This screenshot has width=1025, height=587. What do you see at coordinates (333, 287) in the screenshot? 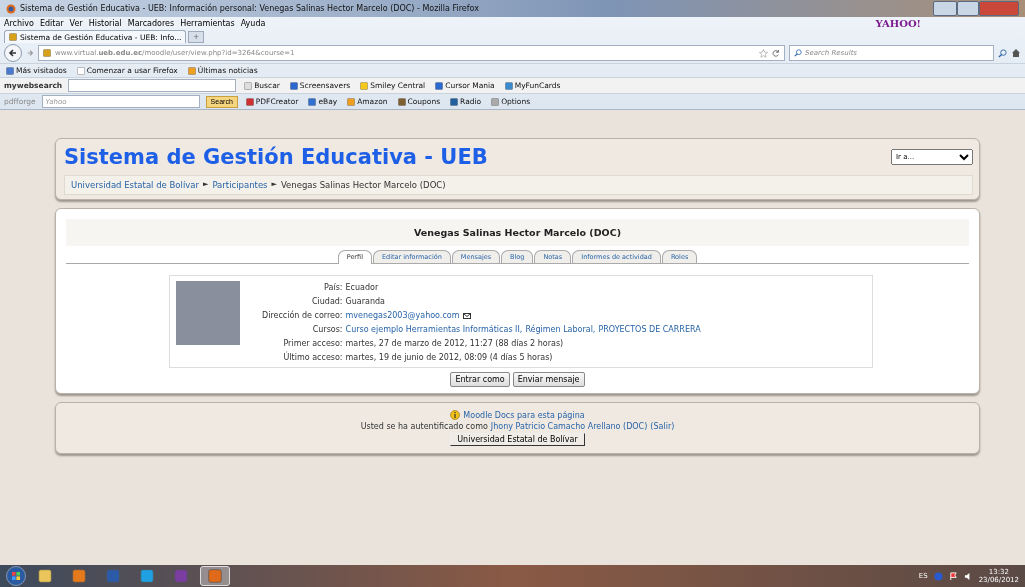
I see `field-label: País:` at bounding box center [333, 287].